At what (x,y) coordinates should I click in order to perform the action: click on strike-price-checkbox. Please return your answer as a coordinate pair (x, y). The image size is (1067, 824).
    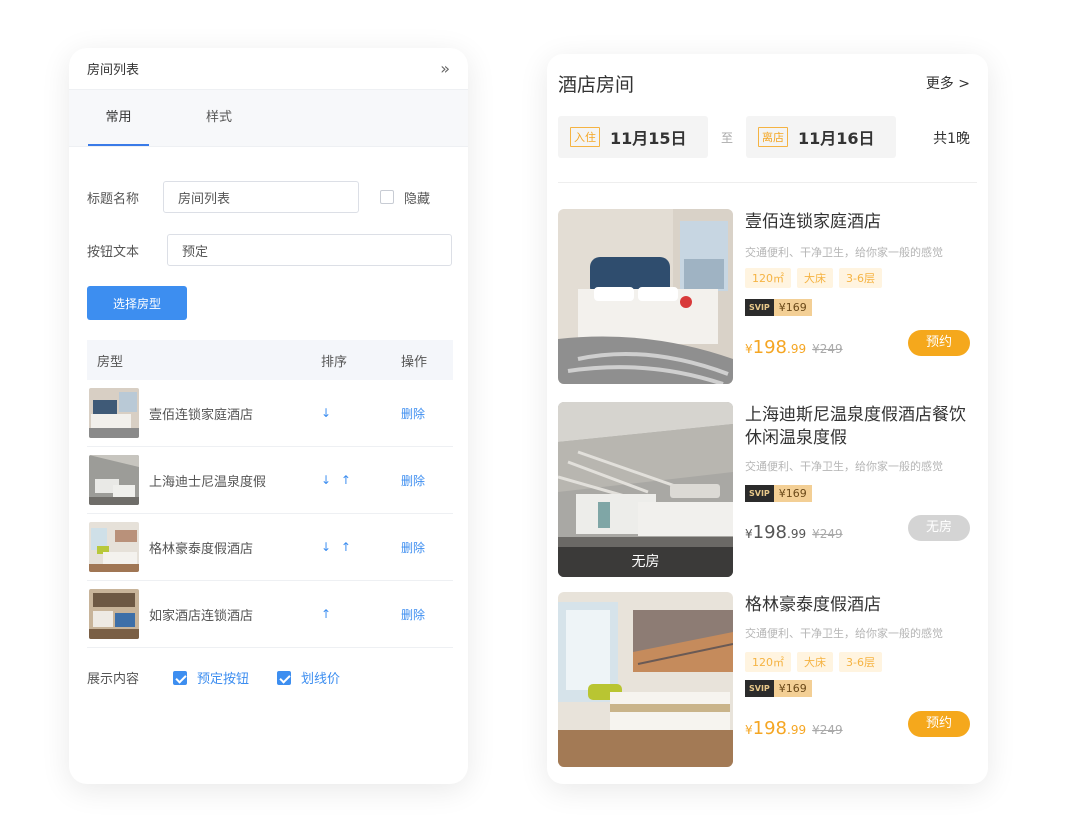
    Looking at the image, I should click on (284, 677).